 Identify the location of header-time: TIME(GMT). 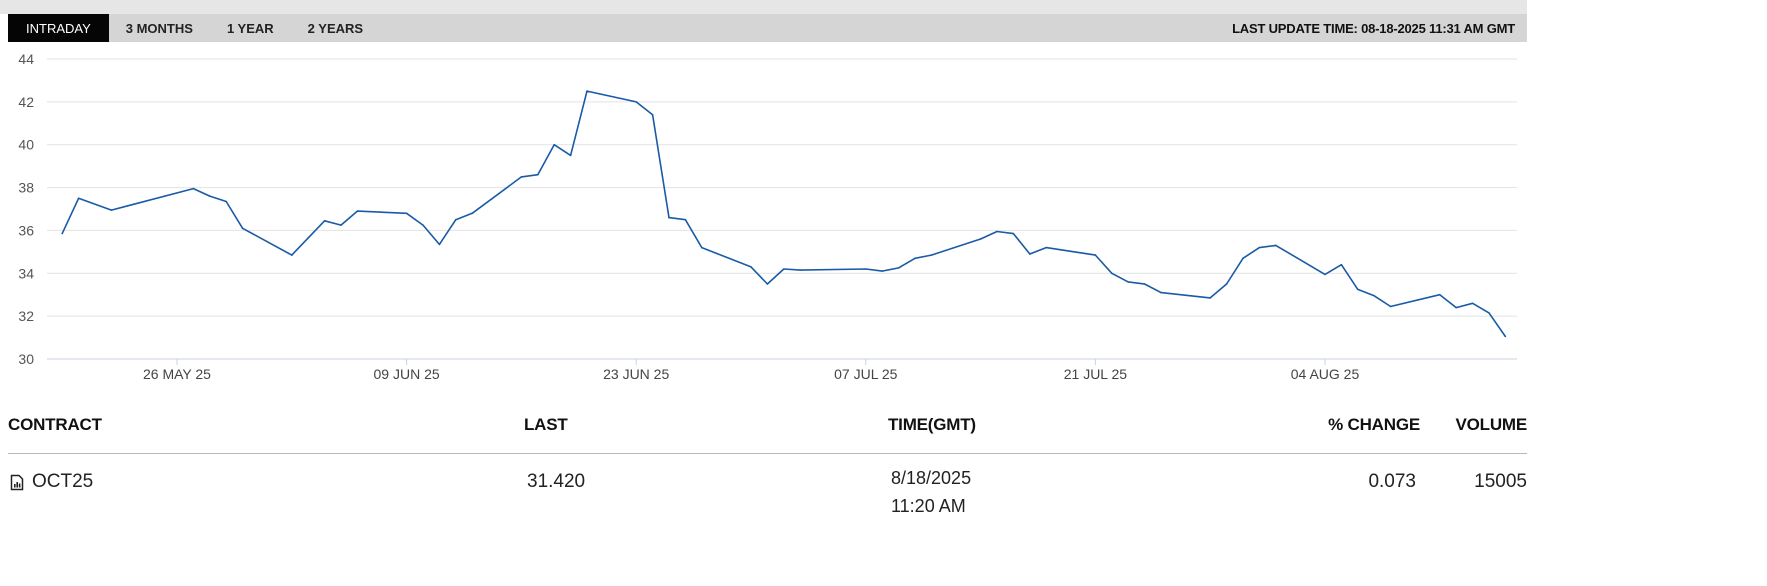
(932, 424).